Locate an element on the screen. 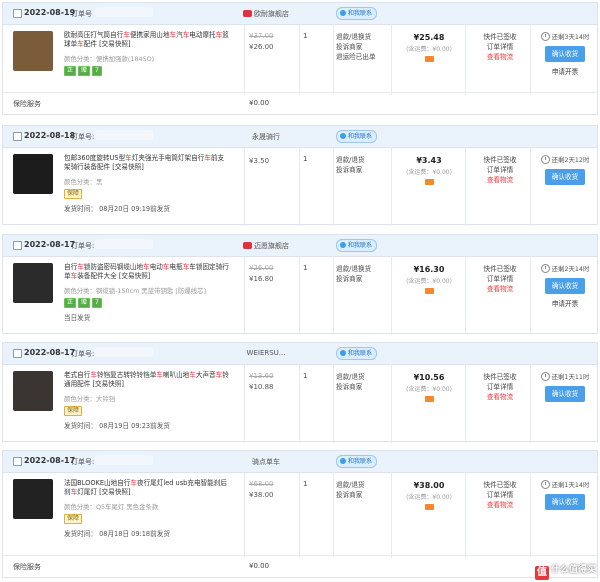 The image size is (600, 582). product-title-link: 包邮360度旋转US型车灯夹强光手电筒灯架自行车前支架骑行装备配件 [交易快照] is located at coordinates (147, 163).